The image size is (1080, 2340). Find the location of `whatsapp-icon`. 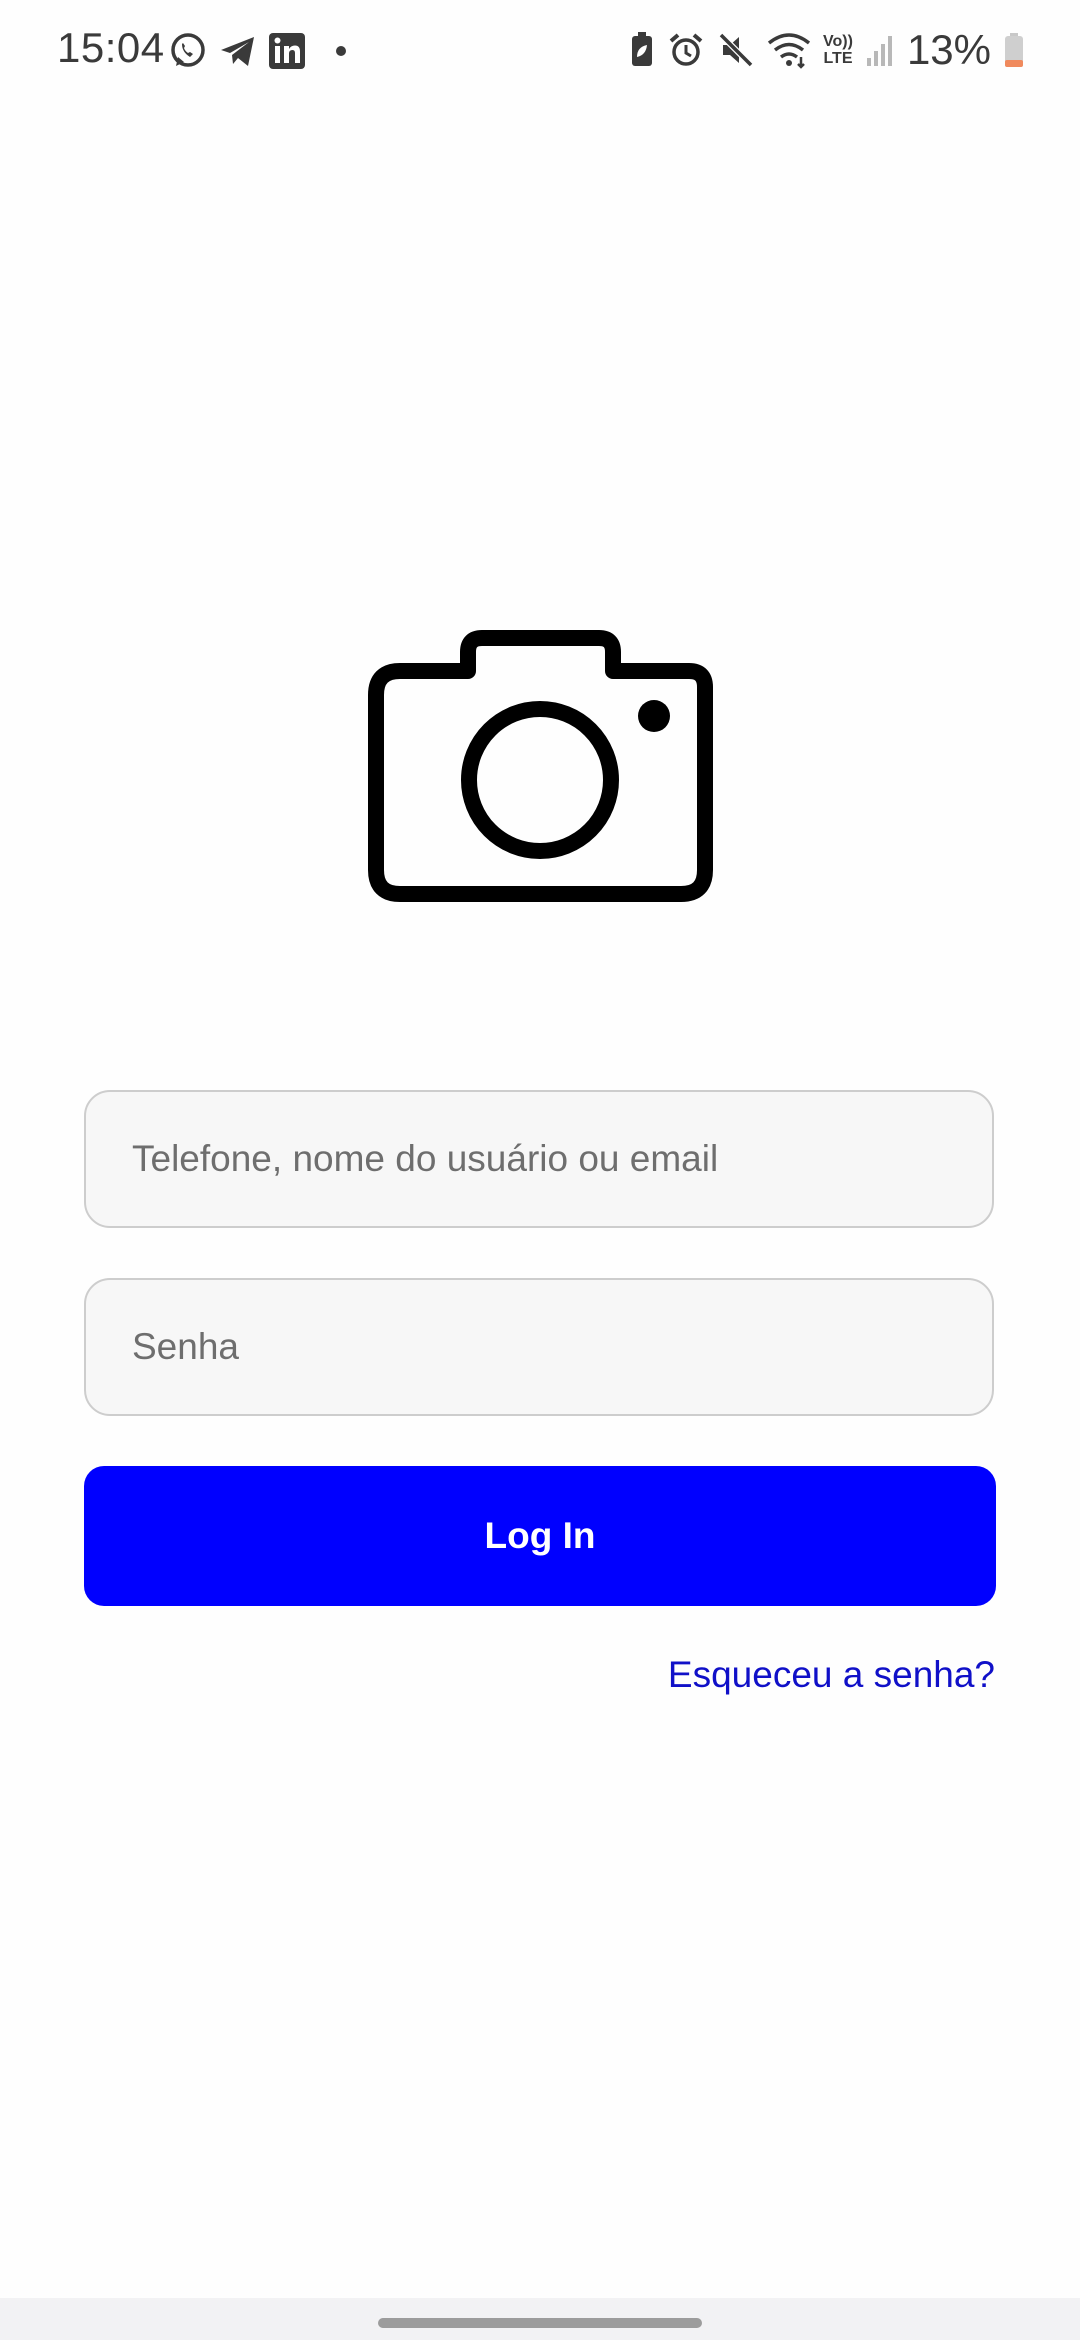

whatsapp-icon is located at coordinates (188, 51).